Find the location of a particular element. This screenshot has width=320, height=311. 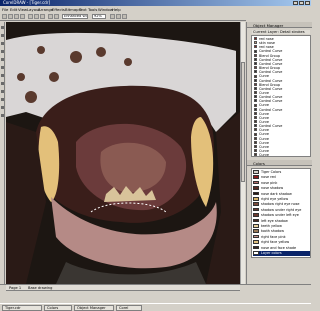

save-icon is located at coordinates (16, 16).